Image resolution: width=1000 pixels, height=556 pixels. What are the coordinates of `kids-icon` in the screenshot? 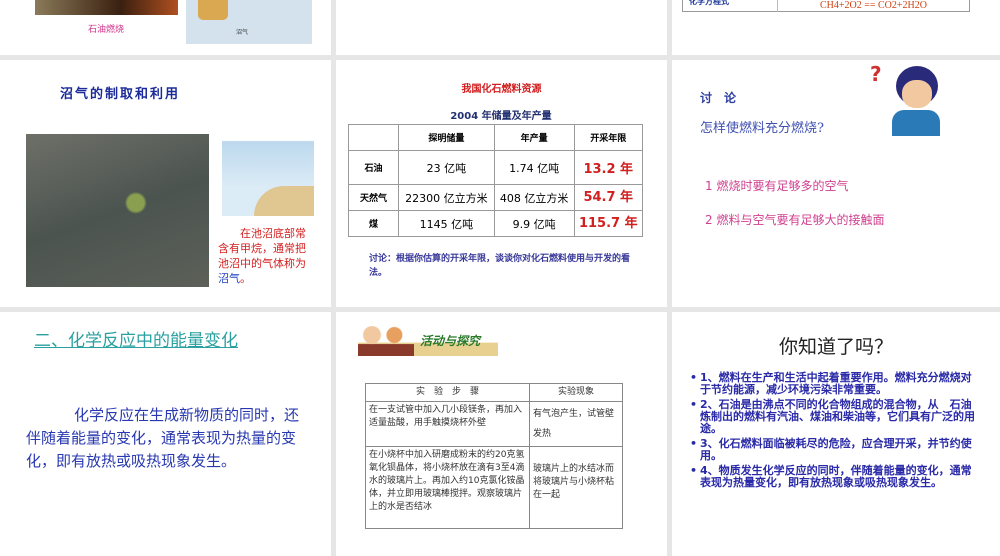 It's located at (386, 341).